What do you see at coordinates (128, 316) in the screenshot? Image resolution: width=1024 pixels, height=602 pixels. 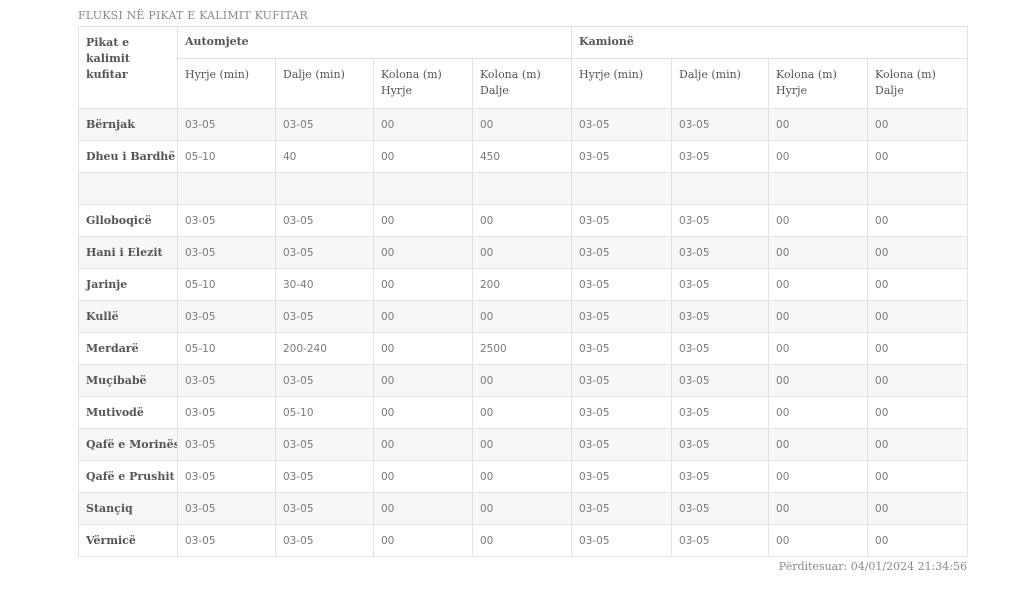 I see `crossing-name: Kullë` at bounding box center [128, 316].